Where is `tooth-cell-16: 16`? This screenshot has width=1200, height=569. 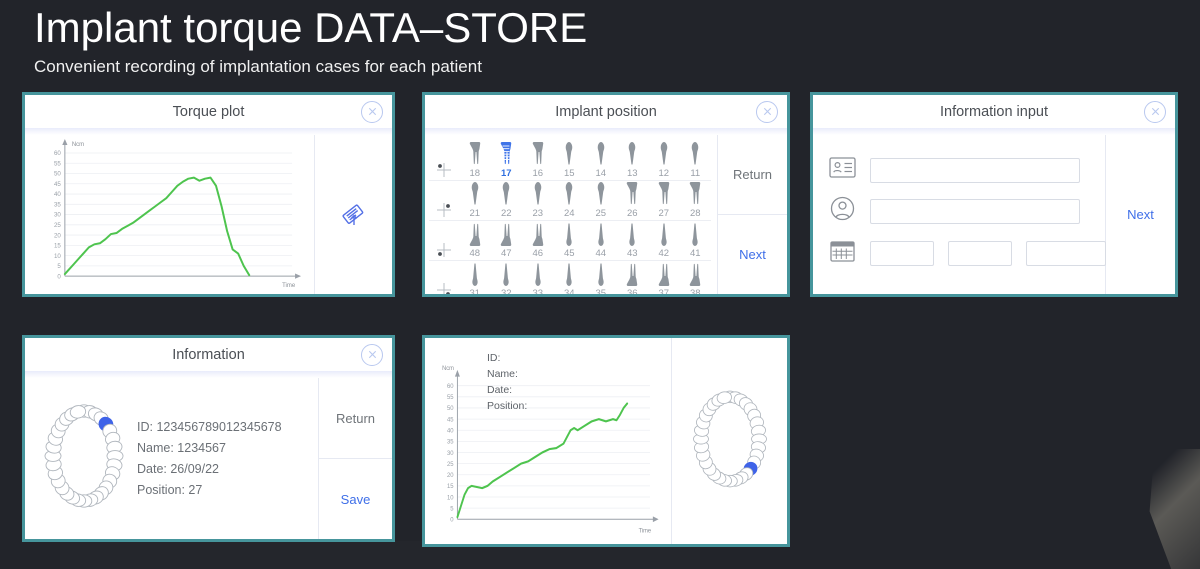 tooth-cell-16: 16 is located at coordinates (538, 160).